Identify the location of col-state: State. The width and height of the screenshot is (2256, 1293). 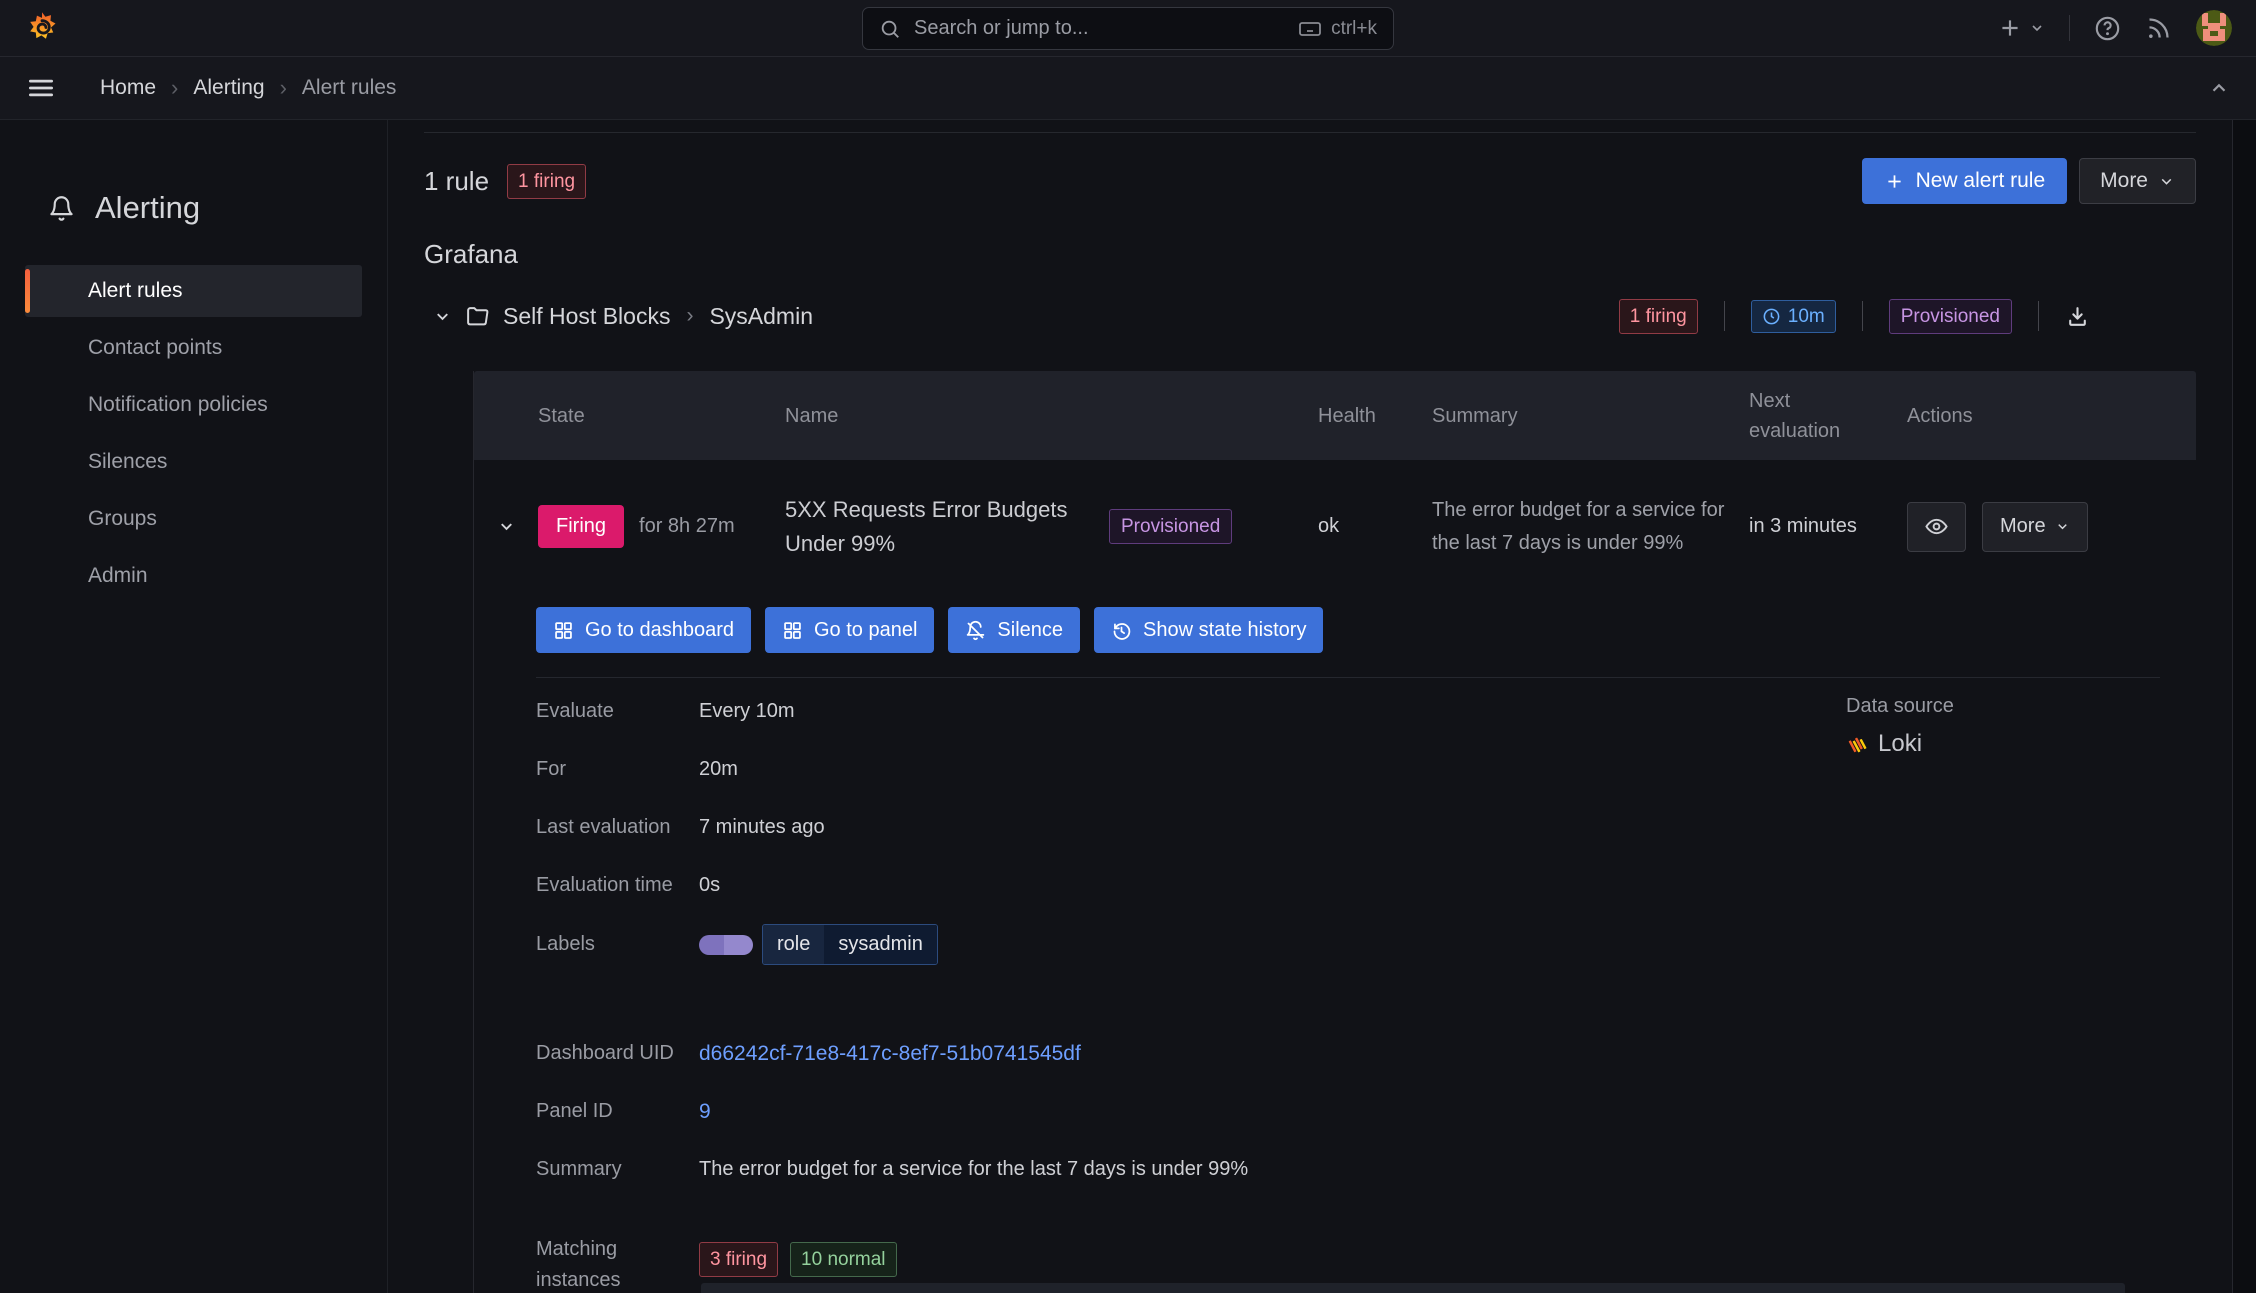
(561, 415).